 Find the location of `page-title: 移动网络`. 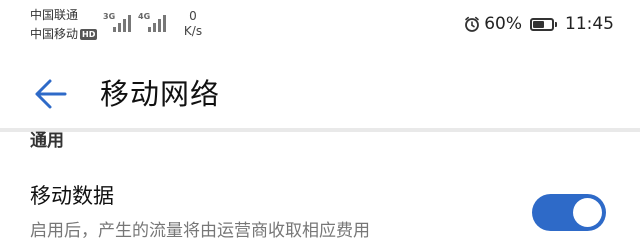

page-title: 移动网络 is located at coordinates (160, 94).